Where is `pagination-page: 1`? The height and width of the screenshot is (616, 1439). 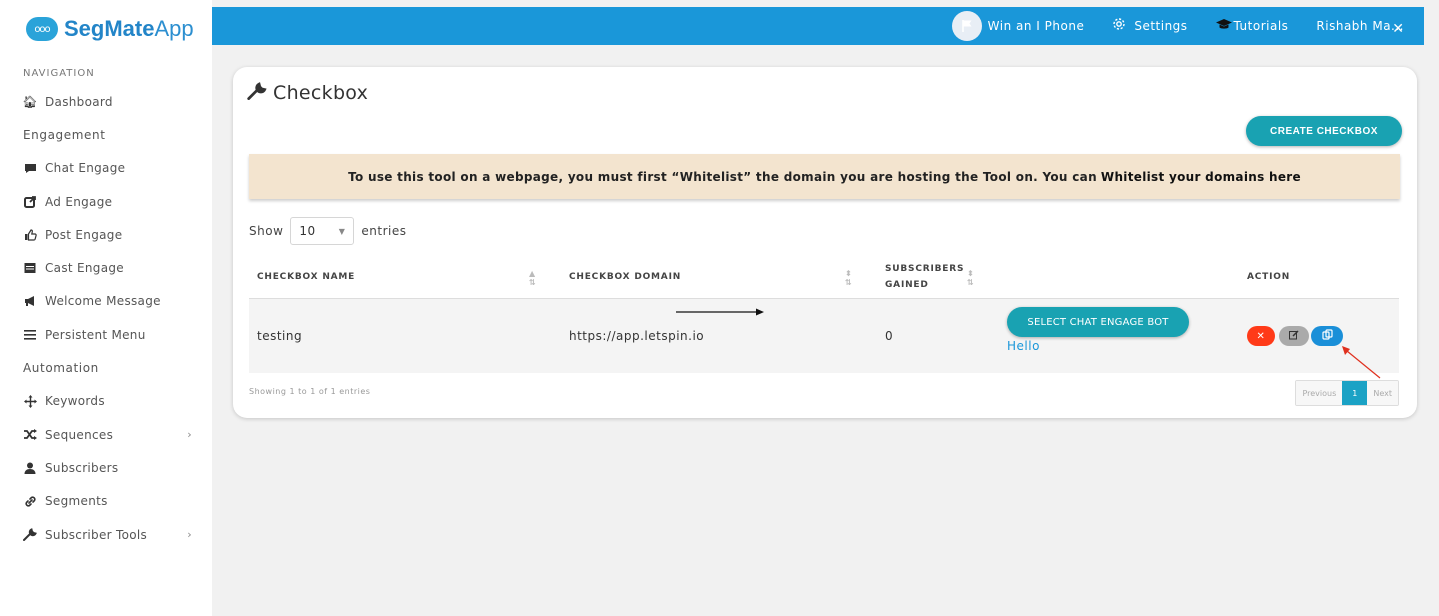 pagination-page: 1 is located at coordinates (1355, 393).